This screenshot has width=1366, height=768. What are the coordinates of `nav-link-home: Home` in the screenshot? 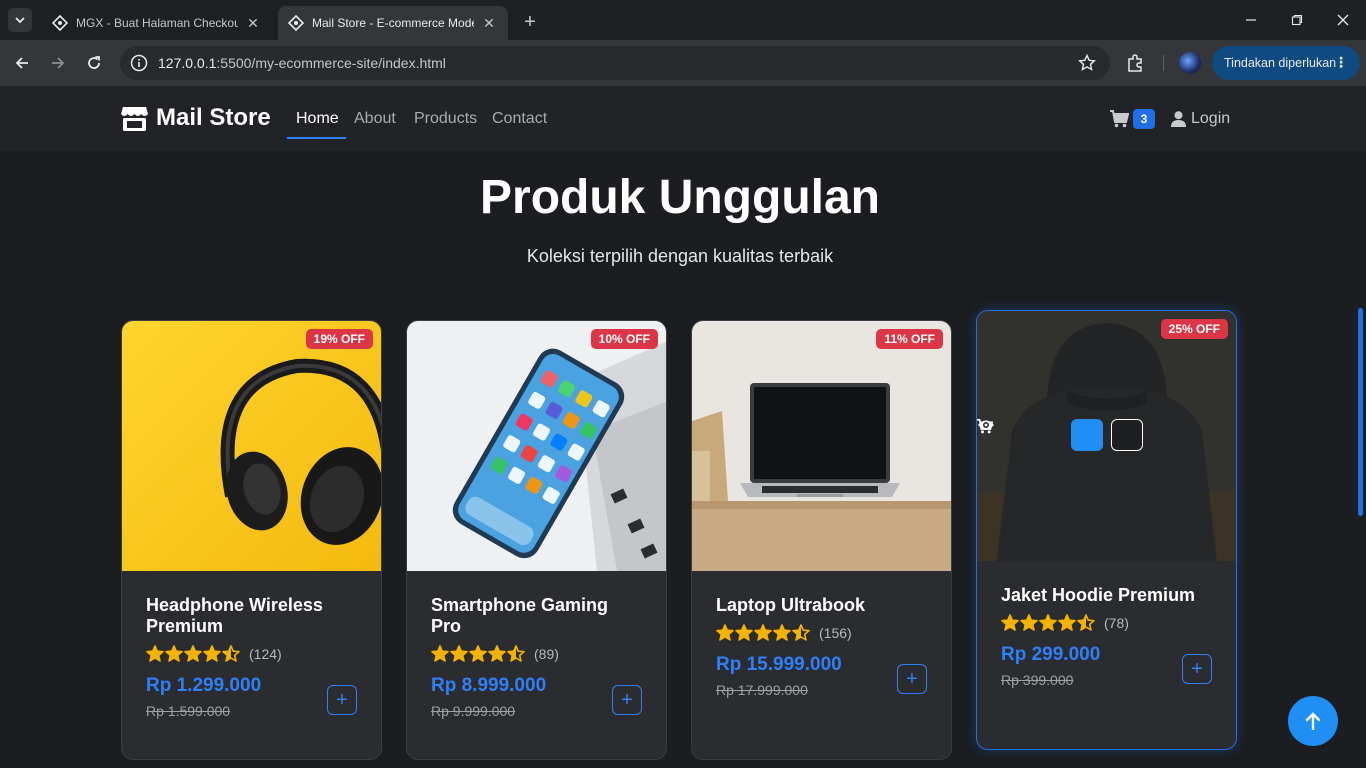 It's located at (317, 119).